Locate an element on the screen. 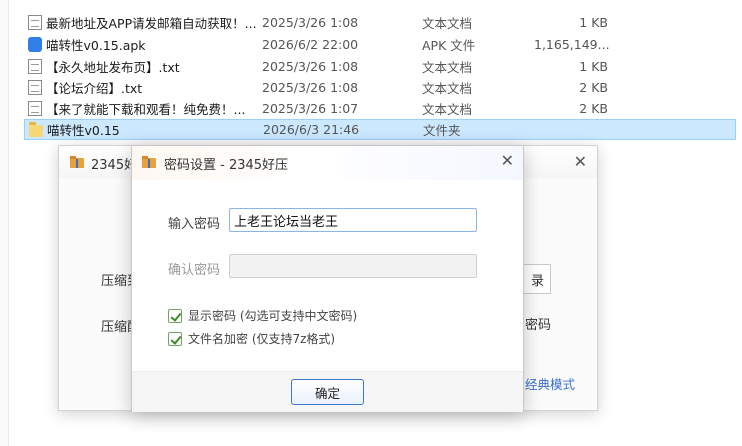 The width and height of the screenshot is (742, 446). browse-button: 录 is located at coordinates (537, 279).